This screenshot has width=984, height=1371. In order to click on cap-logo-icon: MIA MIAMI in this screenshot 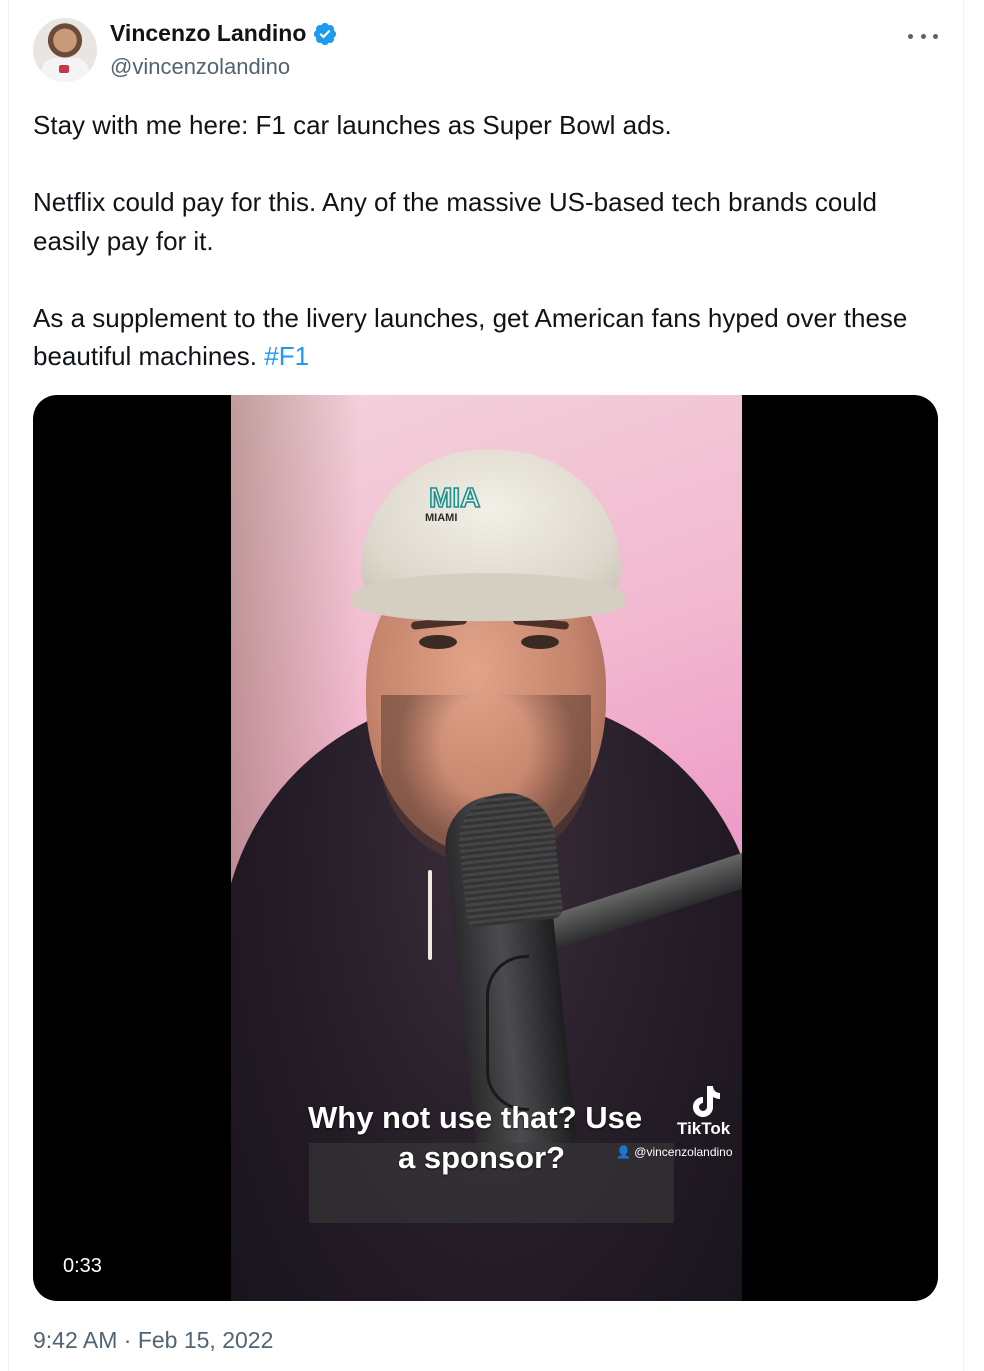, I will do `click(453, 502)`.